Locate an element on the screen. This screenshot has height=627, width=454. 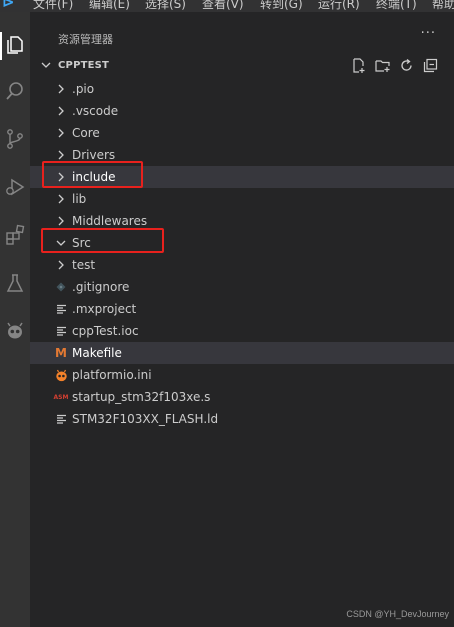
tree-item-folder: .pio is located at coordinates (242, 89).